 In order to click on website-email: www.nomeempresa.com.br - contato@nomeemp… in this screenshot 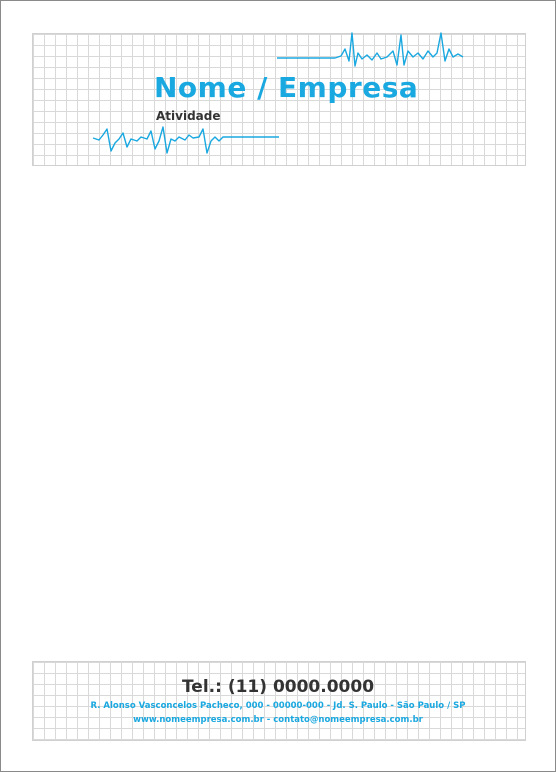, I will do `click(278, 720)`.